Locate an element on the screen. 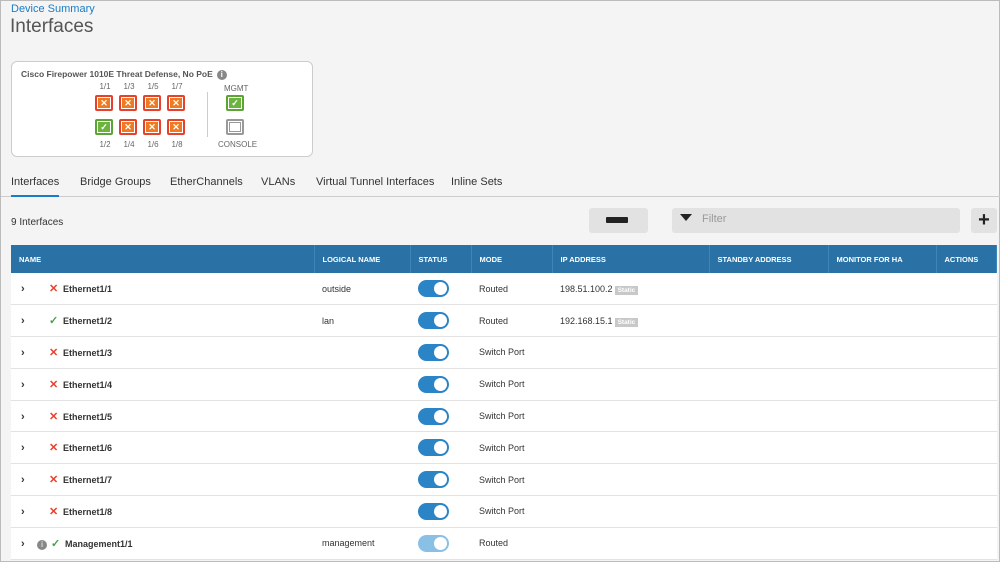  divider is located at coordinates (207, 114).